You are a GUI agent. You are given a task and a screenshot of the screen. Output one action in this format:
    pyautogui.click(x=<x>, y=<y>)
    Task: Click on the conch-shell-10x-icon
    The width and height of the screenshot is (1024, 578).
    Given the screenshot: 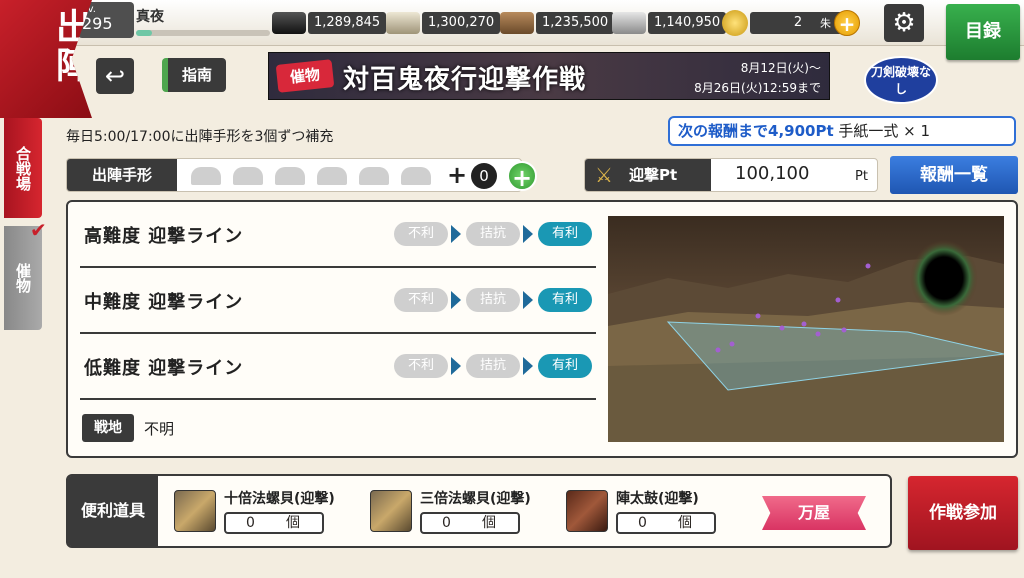 What is the action you would take?
    pyautogui.click(x=195, y=511)
    